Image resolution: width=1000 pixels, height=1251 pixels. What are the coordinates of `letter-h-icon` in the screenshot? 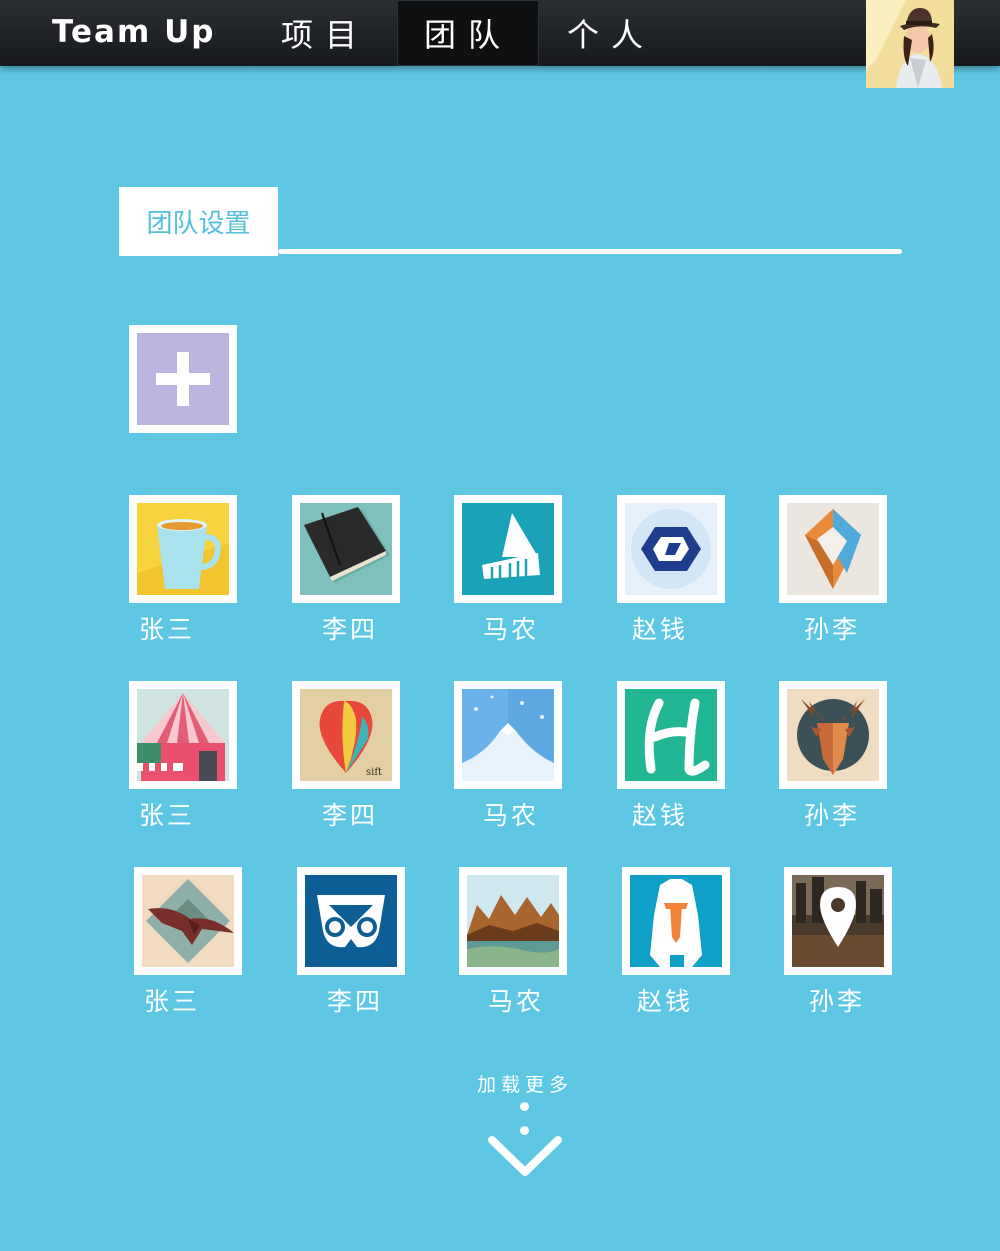 It's located at (671, 735).